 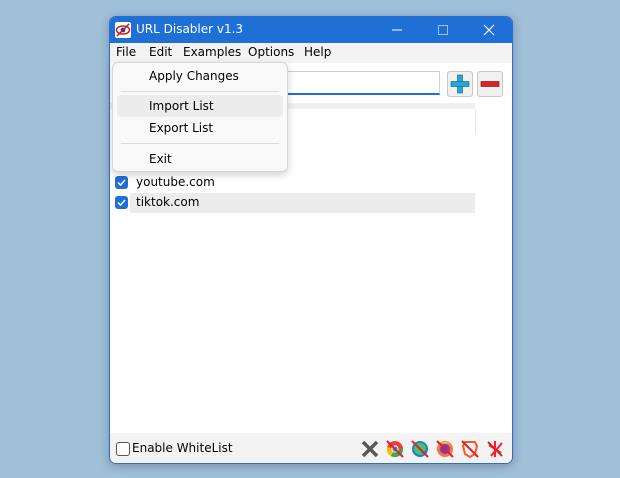 What do you see at coordinates (475, 121) in the screenshot?
I see `list-divider` at bounding box center [475, 121].